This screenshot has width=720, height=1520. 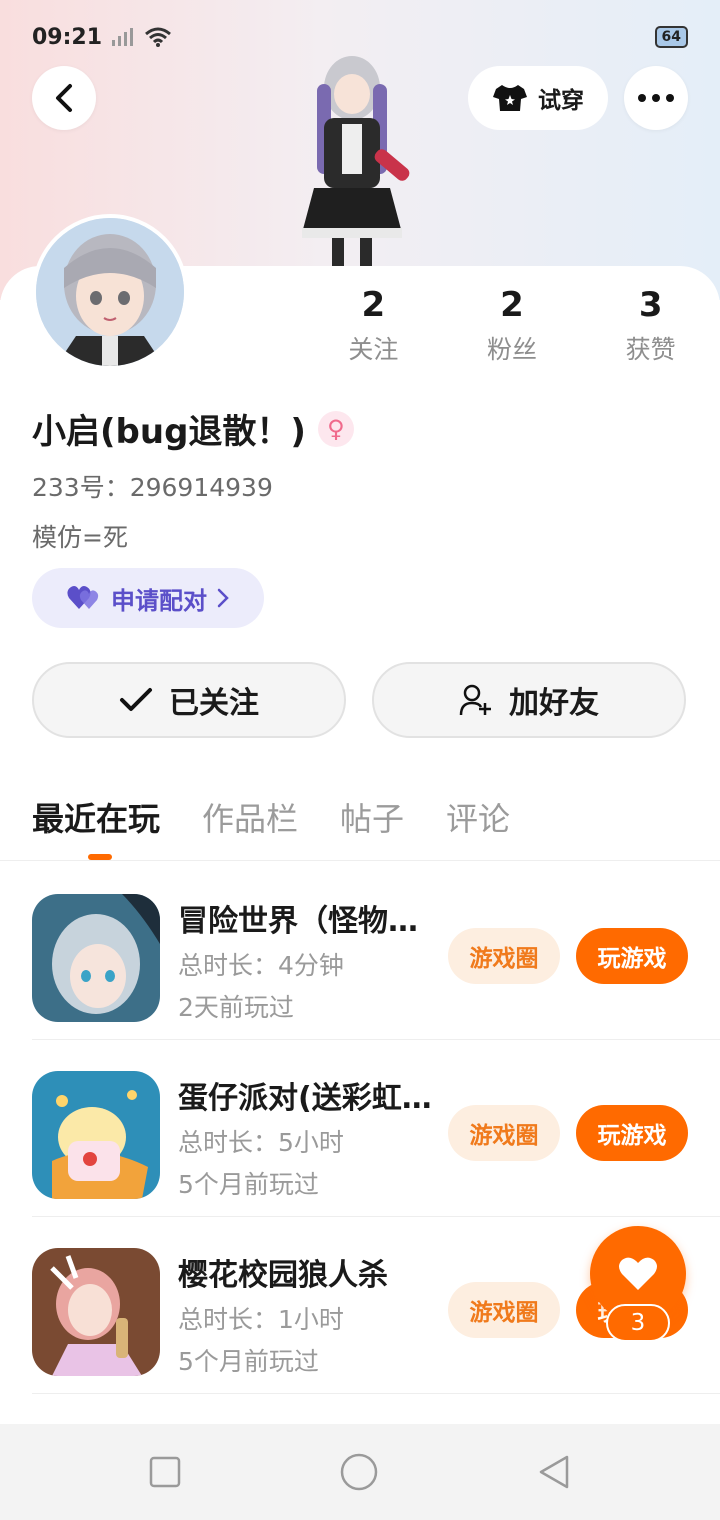 I want to click on stat-value: 3, so click(x=650, y=305).